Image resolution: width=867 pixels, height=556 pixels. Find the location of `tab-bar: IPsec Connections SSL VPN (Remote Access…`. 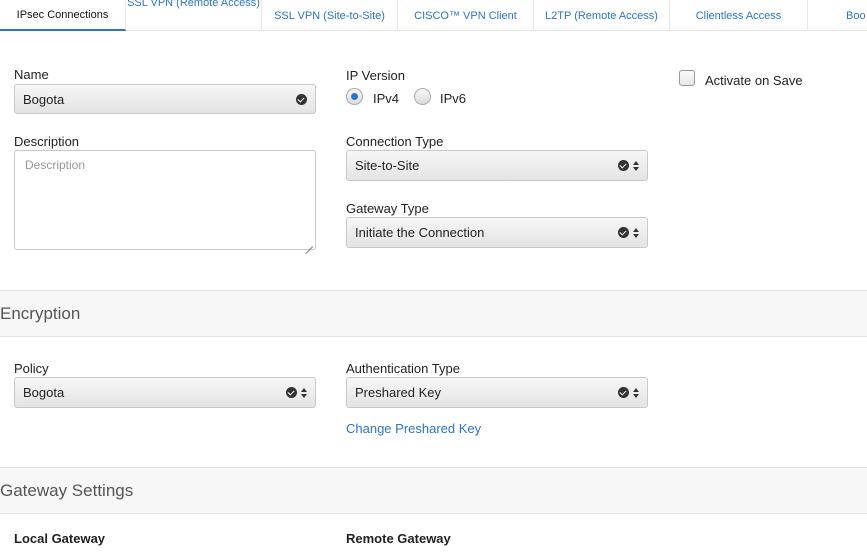

tab-bar: IPsec Connections SSL VPN (Remote Access… is located at coordinates (433, 15).